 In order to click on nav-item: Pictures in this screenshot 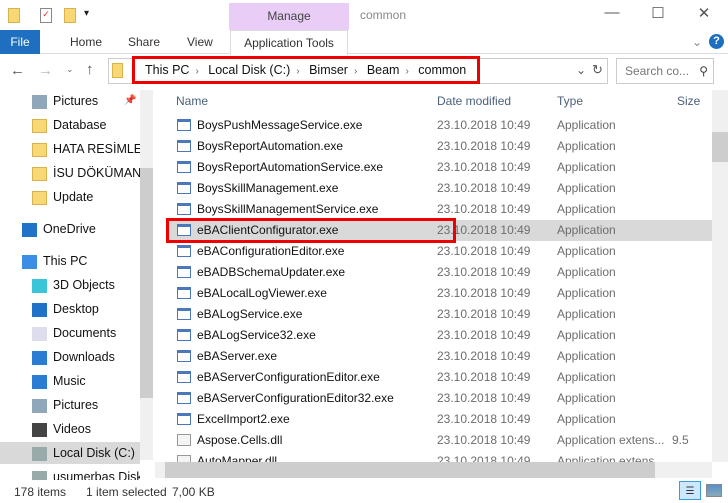, I will do `click(65, 405)`.